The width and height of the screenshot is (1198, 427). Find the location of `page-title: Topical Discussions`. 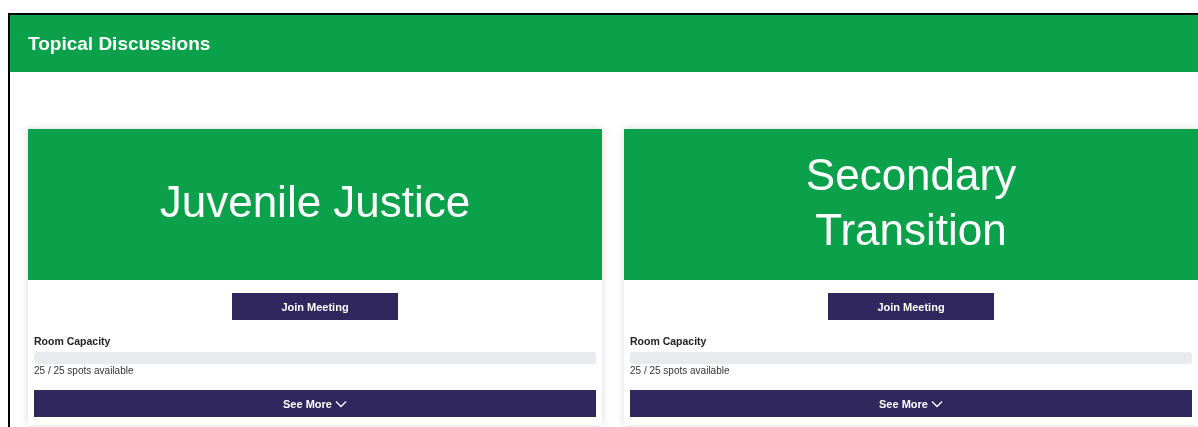

page-title: Topical Discussions is located at coordinates (119, 43).